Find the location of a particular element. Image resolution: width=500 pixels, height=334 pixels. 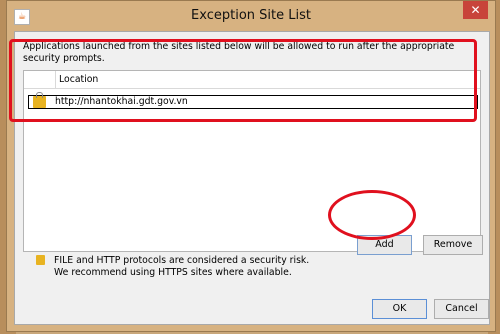

dialog-title: Exception Site List is located at coordinates (251, 15).